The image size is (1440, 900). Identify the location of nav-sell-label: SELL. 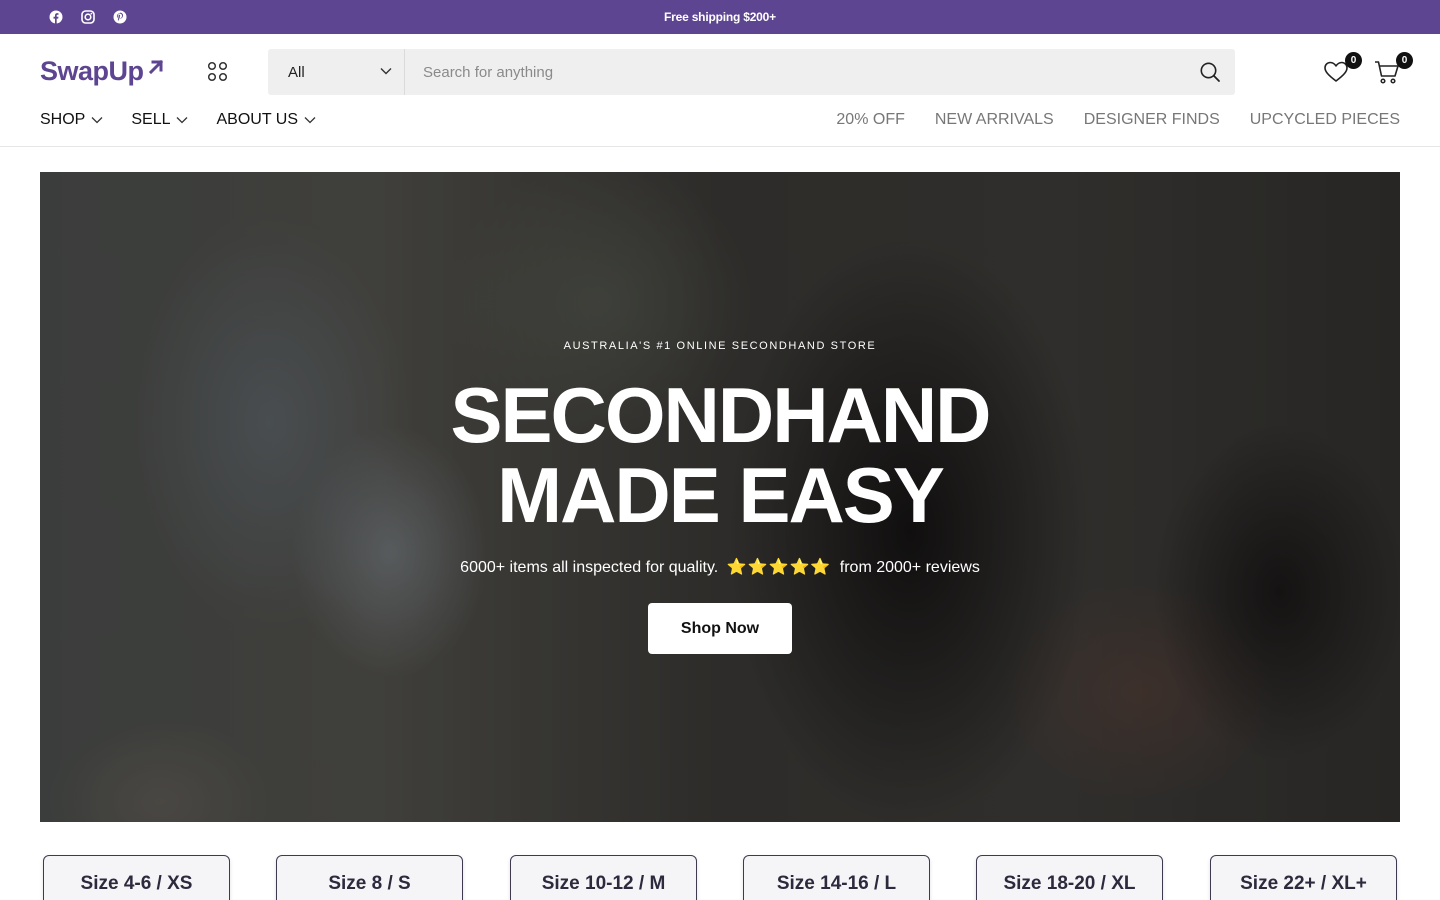
(151, 119).